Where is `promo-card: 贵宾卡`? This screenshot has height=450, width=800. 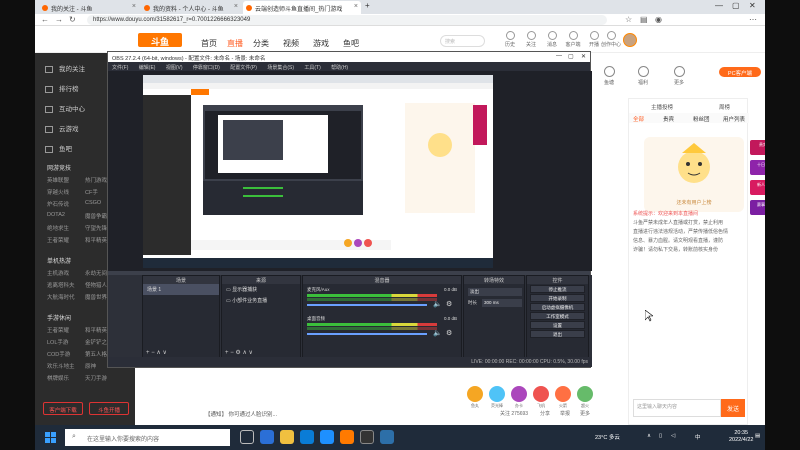 promo-card: 贵宾卡 is located at coordinates (757, 147).